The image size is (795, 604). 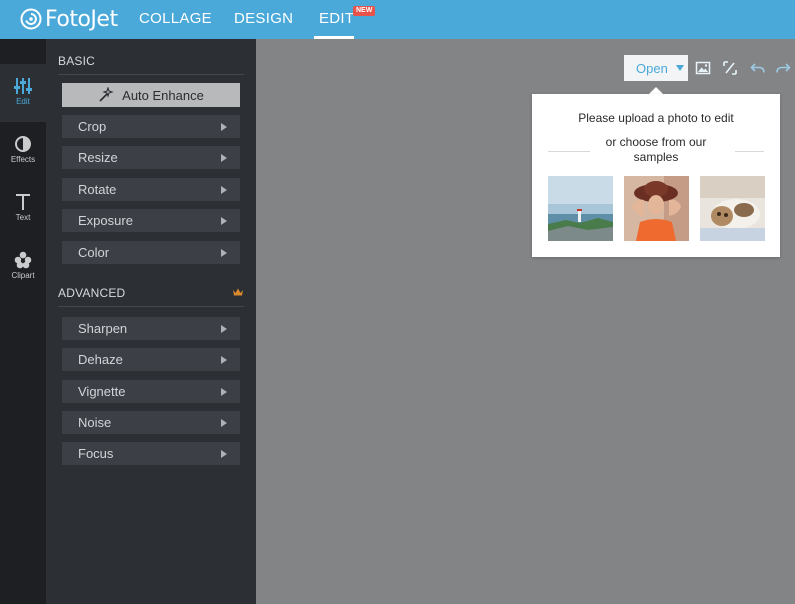 I want to click on sliders-icon, so click(x=23, y=86).